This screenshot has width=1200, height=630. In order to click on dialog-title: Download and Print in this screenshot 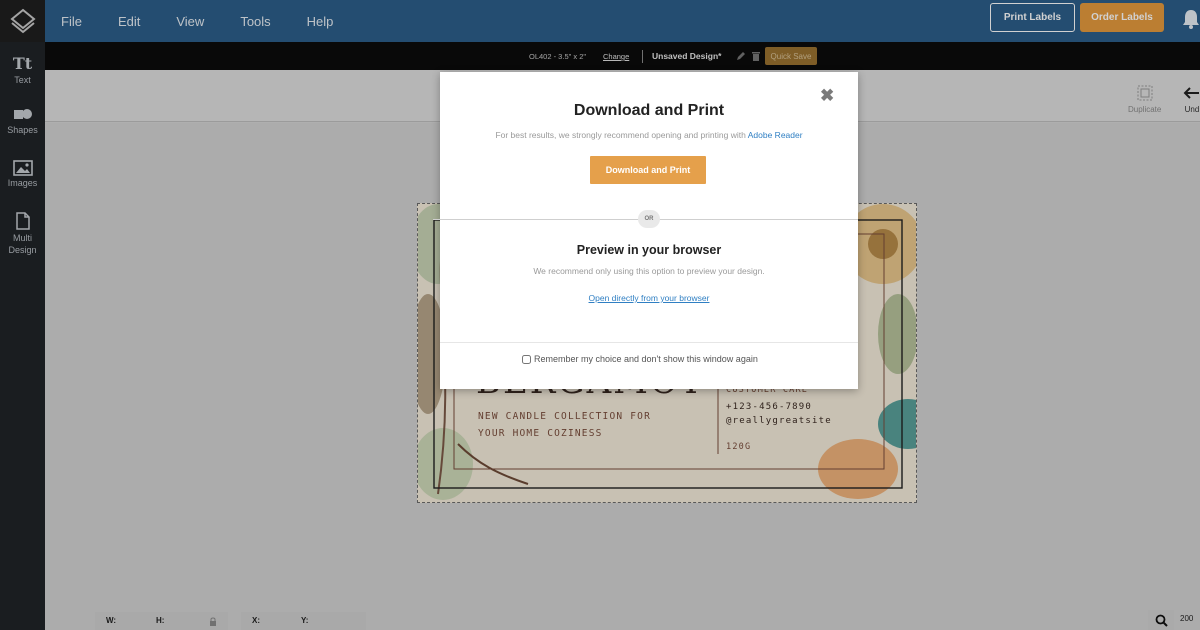, I will do `click(649, 110)`.